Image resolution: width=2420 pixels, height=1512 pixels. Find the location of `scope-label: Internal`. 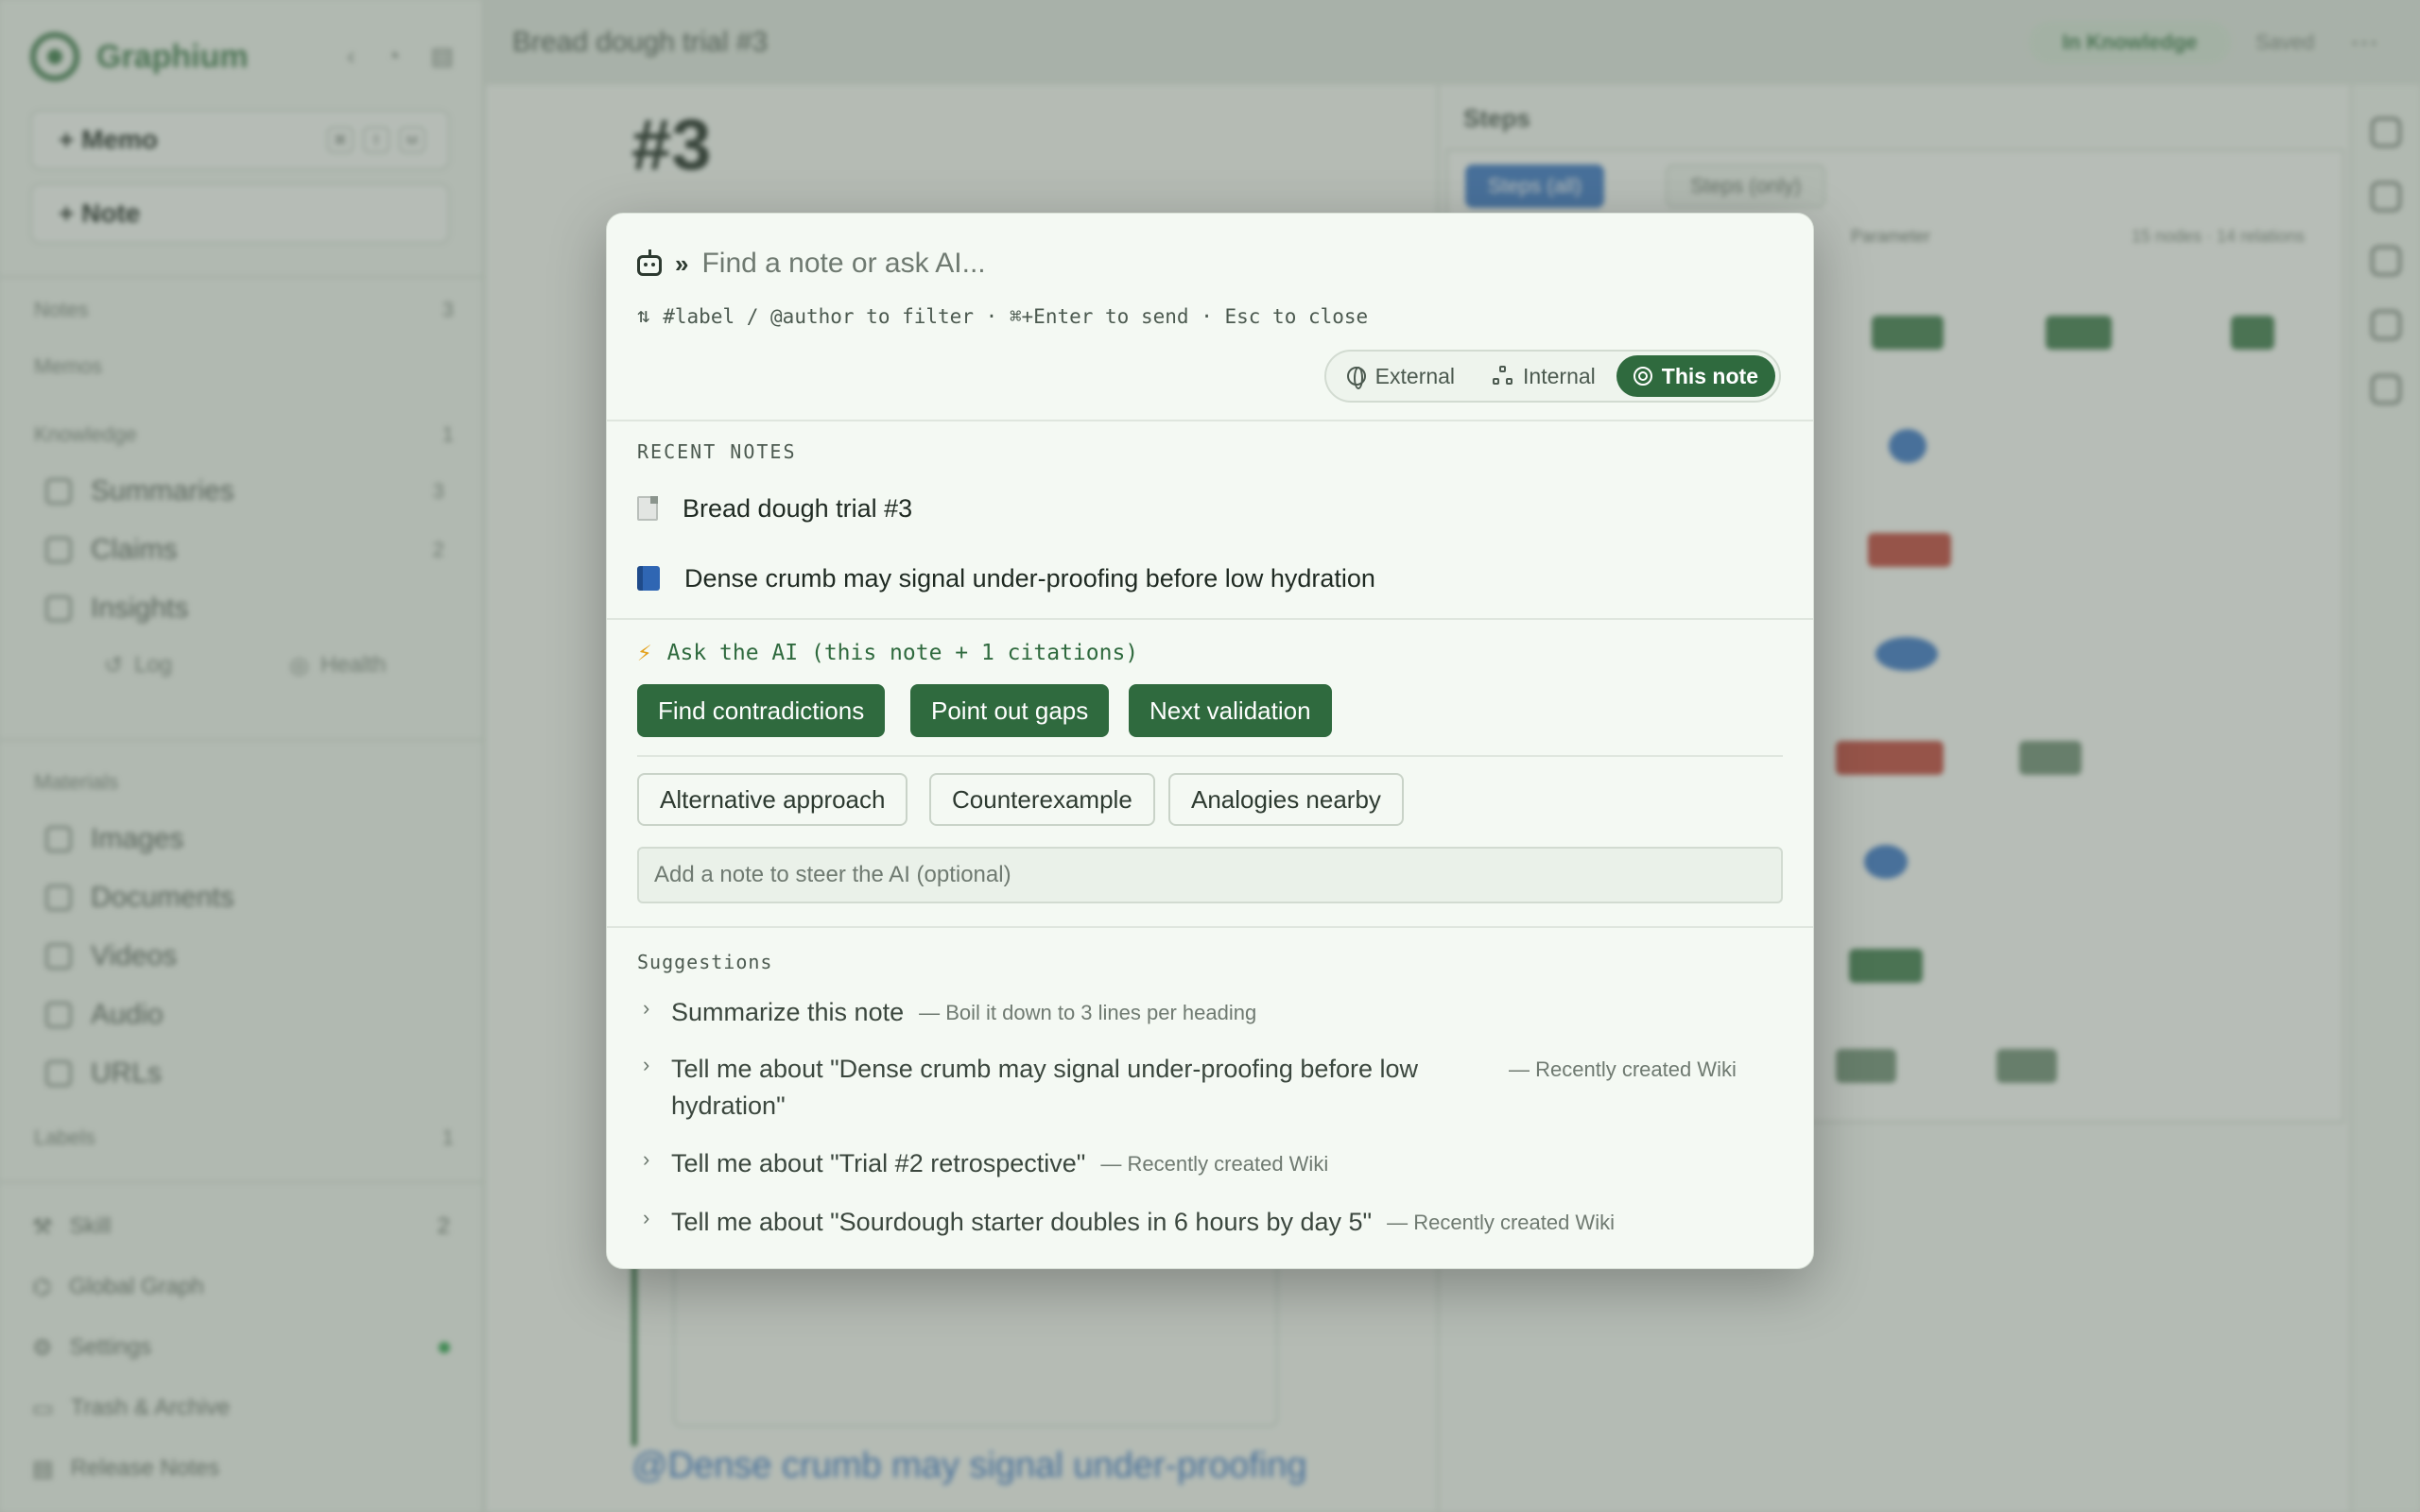

scope-label: Internal is located at coordinates (1559, 375).